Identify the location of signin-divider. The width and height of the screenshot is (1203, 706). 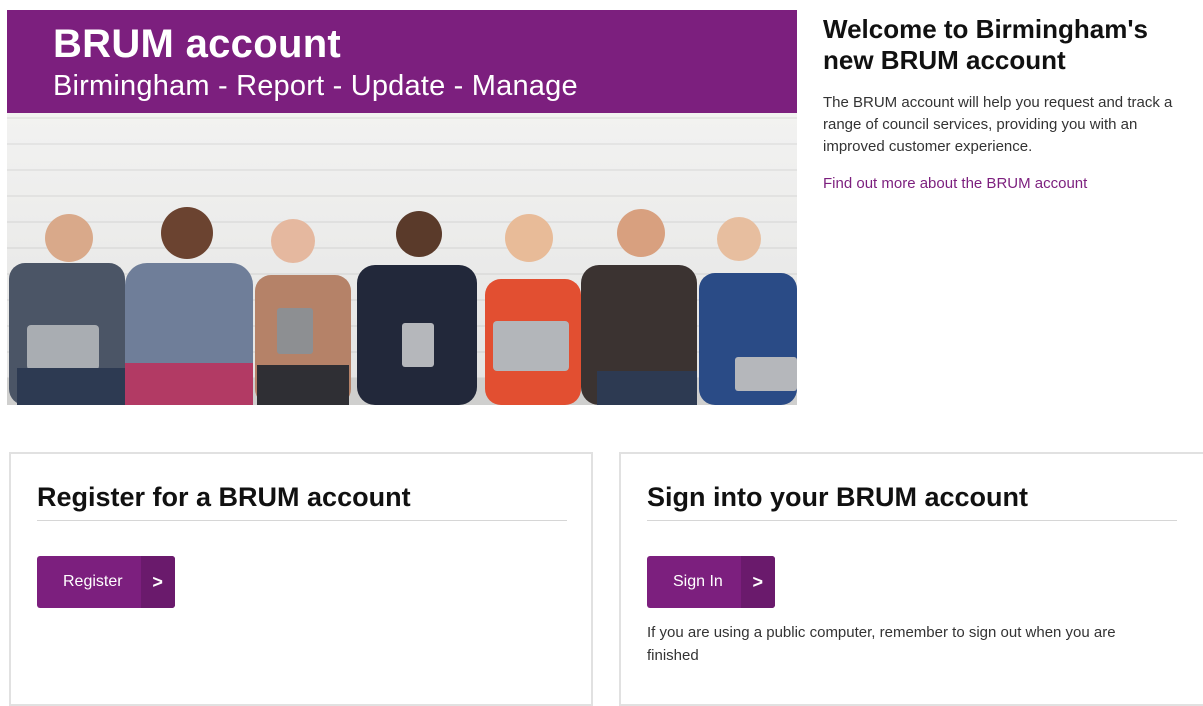
(912, 520).